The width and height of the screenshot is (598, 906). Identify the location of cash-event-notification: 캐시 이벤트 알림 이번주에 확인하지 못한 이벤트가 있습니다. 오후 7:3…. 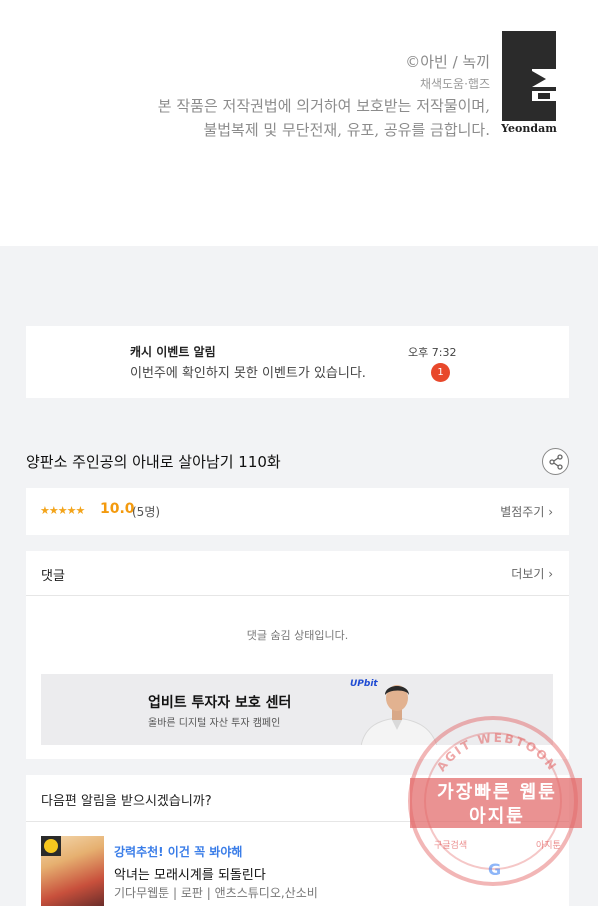
(297, 362).